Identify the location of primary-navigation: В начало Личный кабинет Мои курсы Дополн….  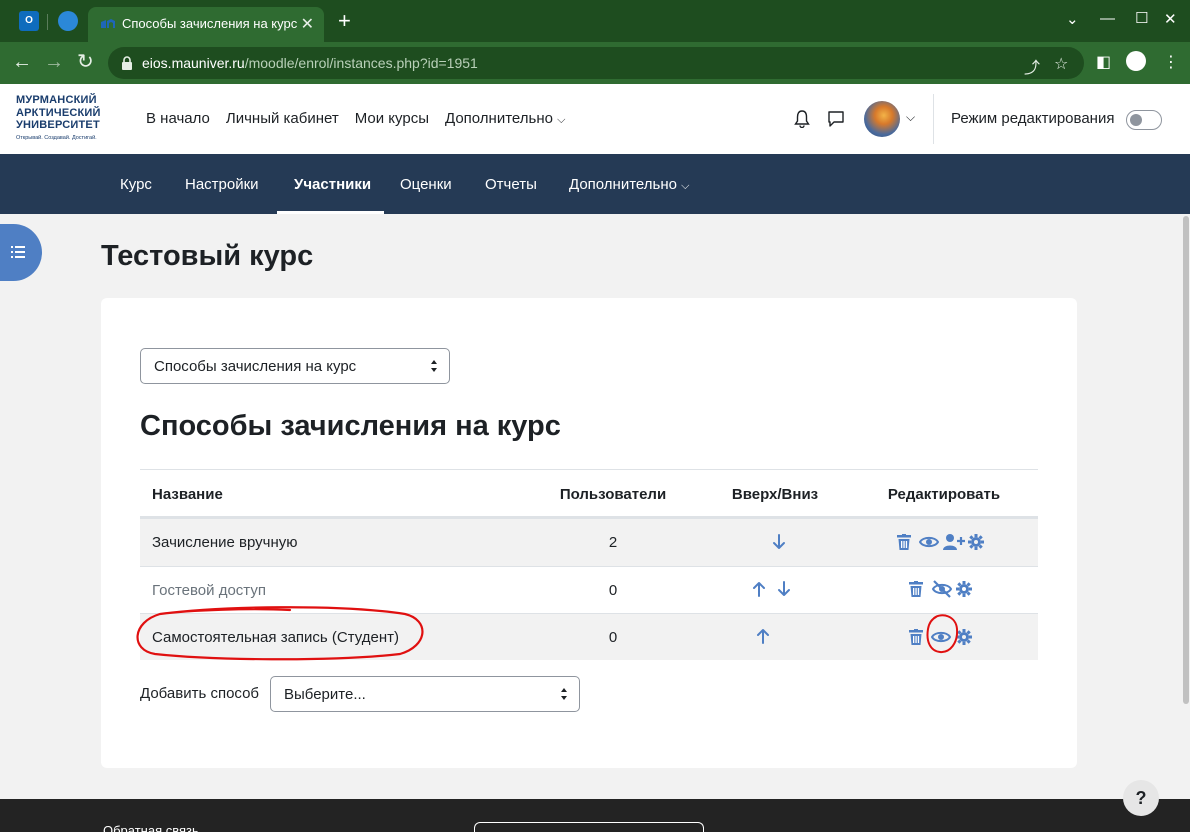
(355, 118).